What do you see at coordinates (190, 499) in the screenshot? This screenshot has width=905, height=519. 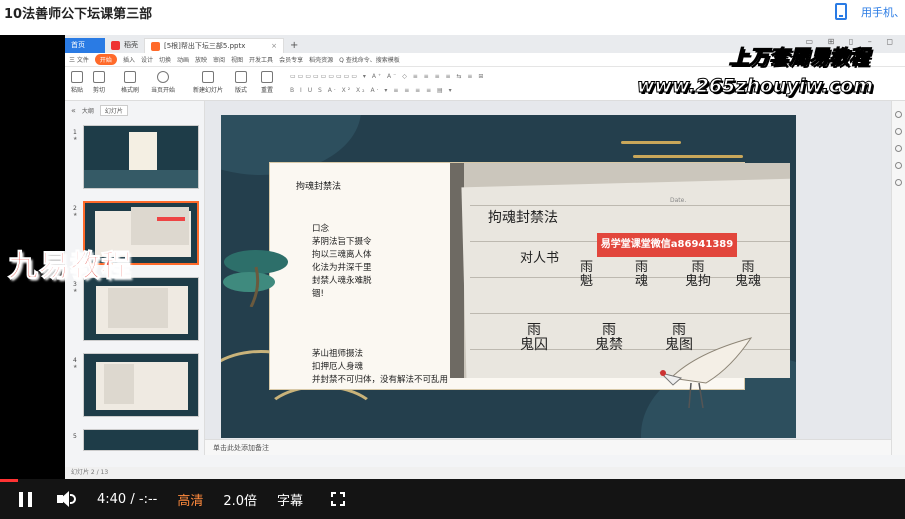 I see `quality-button: 高清` at bounding box center [190, 499].